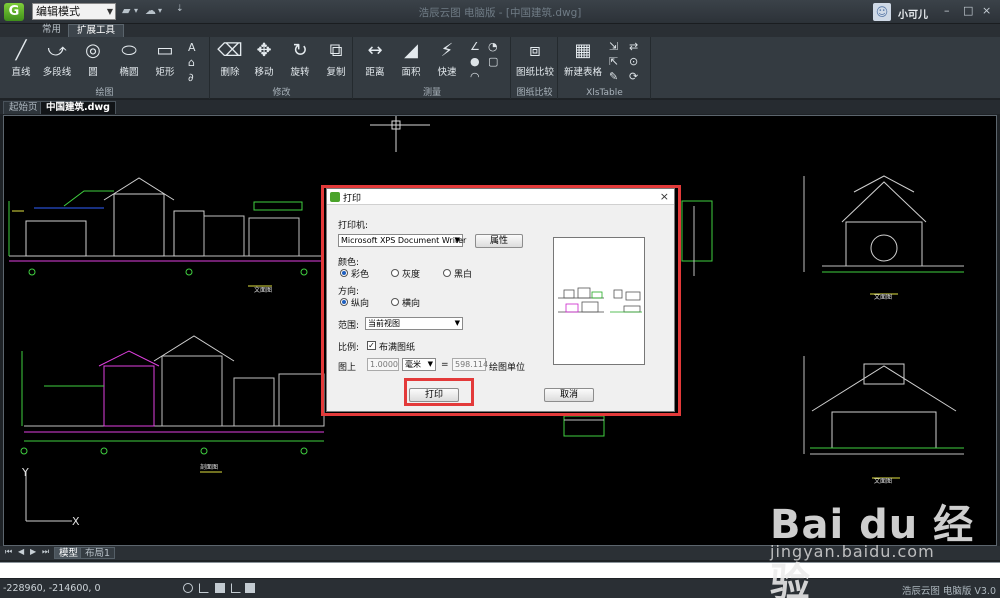  What do you see at coordinates (500, 197) in the screenshot?
I see `dialog-titlebar: 打印 ×` at bounding box center [500, 197].